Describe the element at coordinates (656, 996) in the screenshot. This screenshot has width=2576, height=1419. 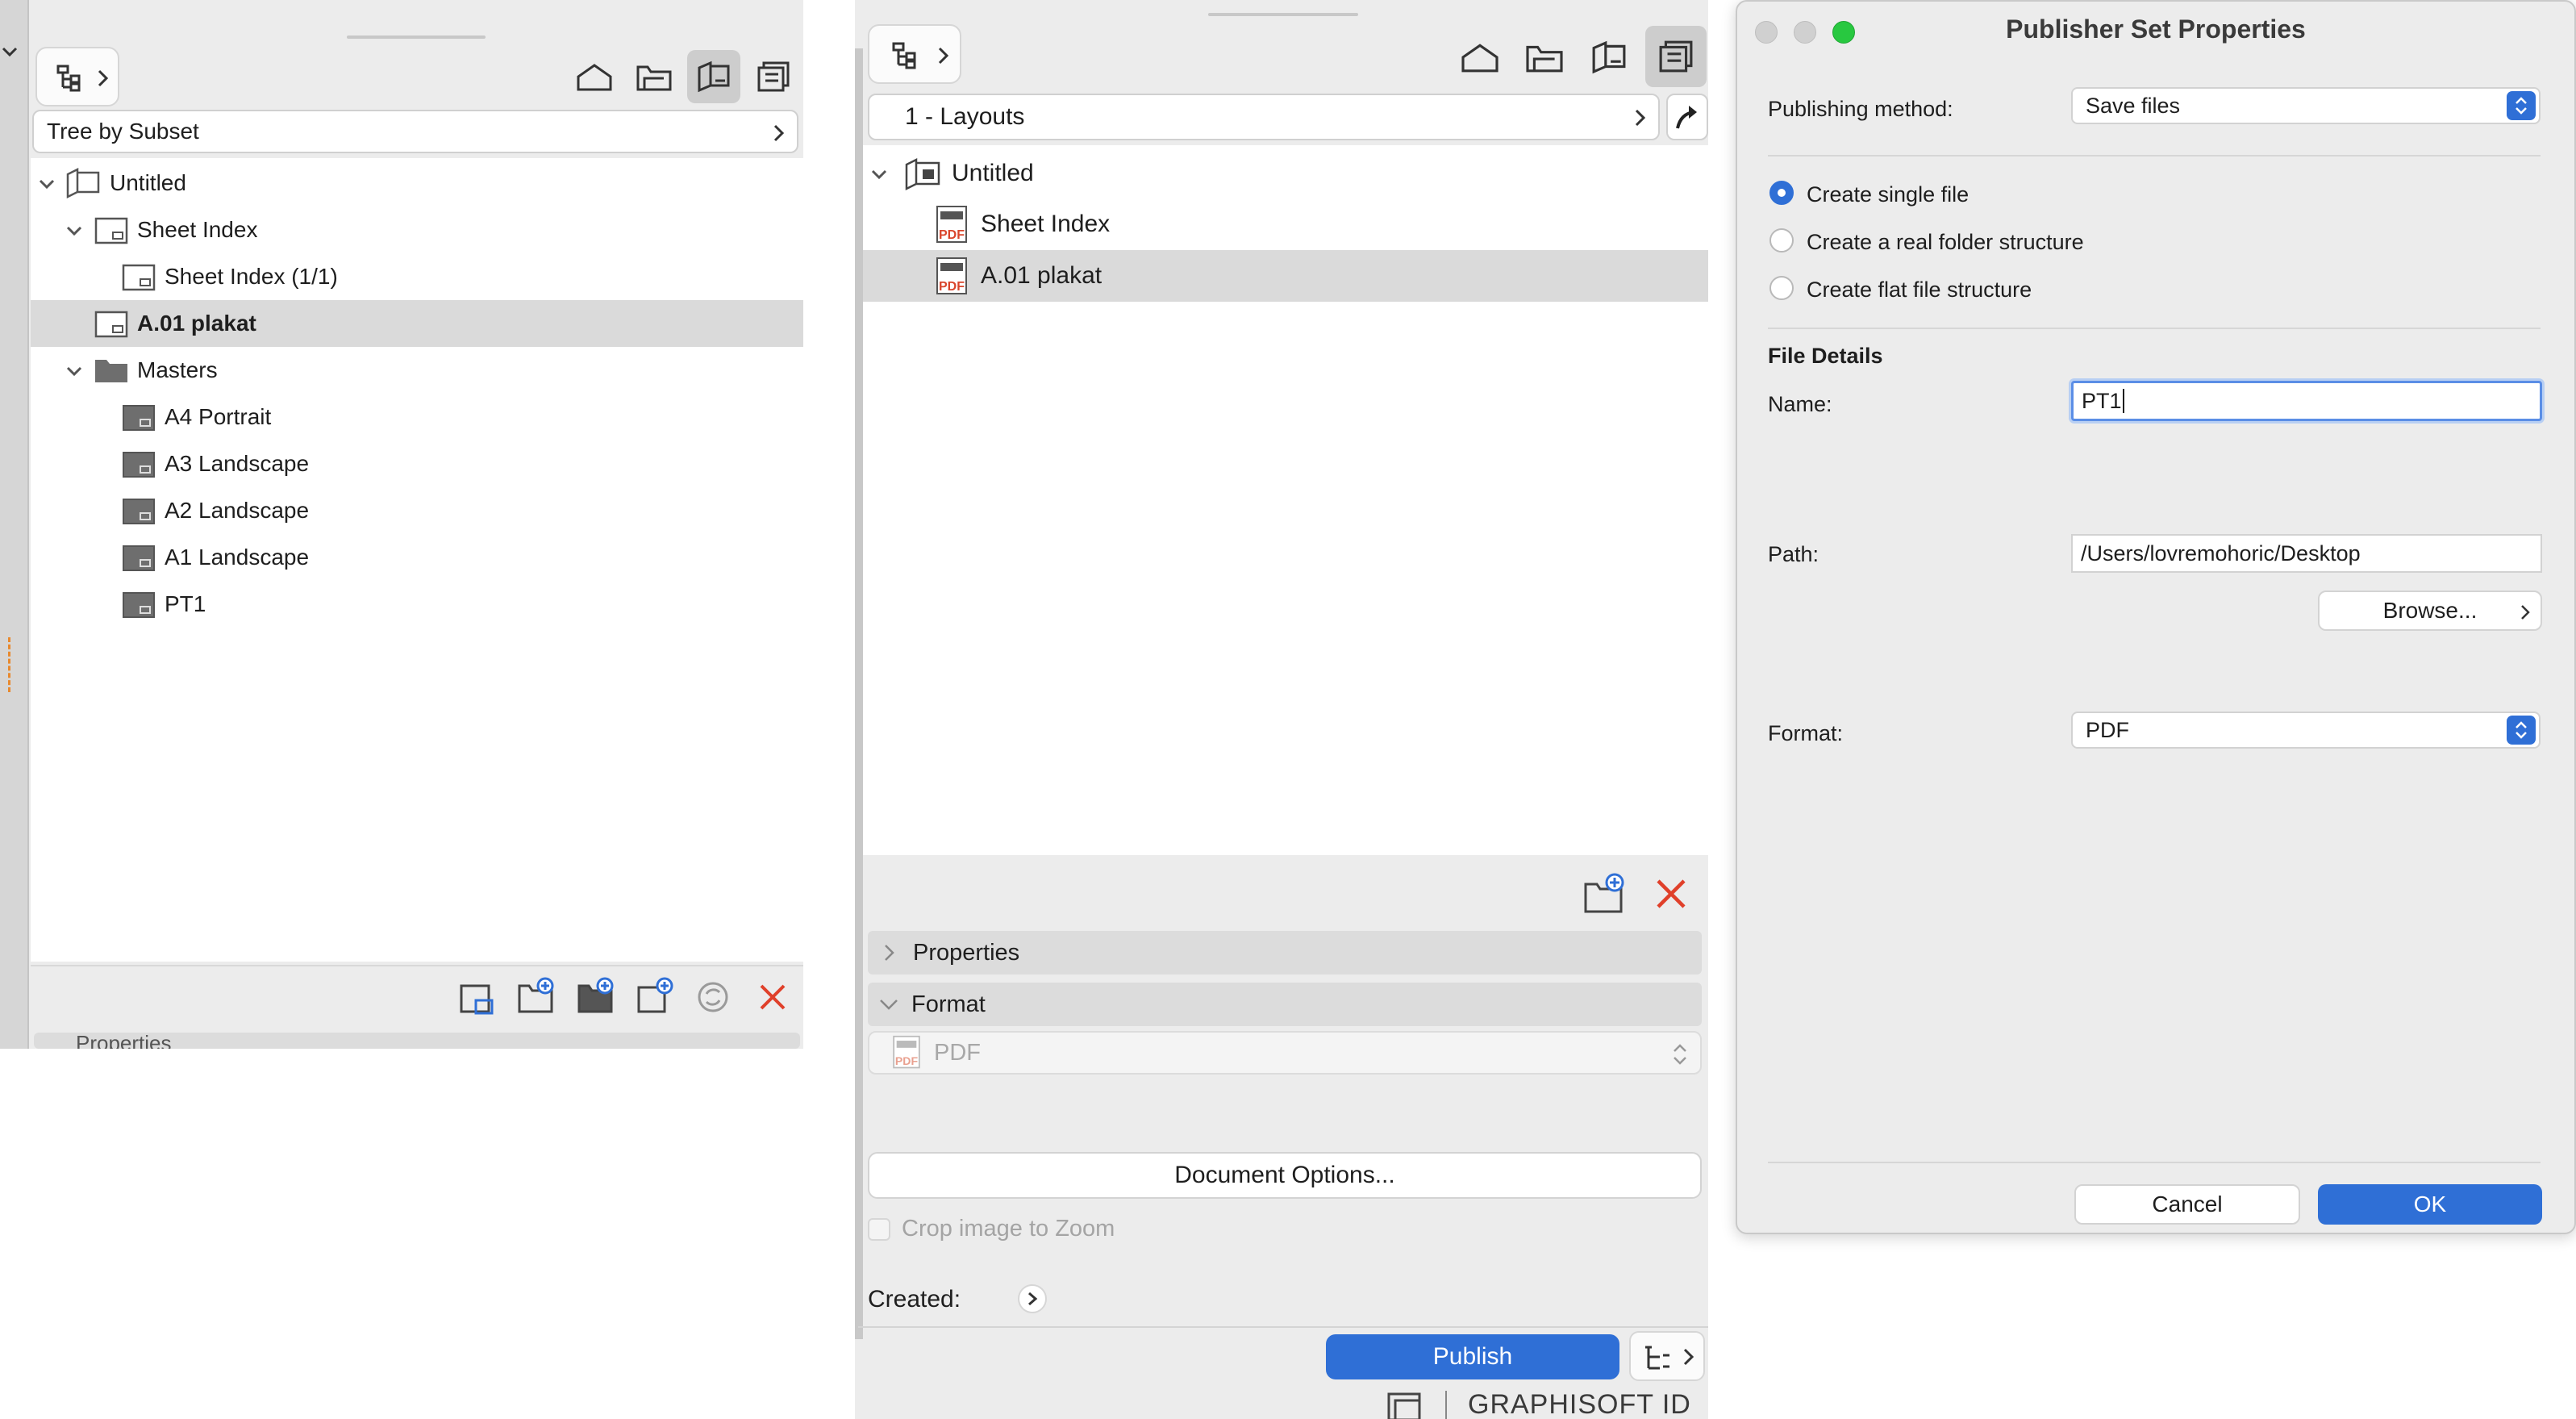
I see `new-master-layout-icon` at that location.